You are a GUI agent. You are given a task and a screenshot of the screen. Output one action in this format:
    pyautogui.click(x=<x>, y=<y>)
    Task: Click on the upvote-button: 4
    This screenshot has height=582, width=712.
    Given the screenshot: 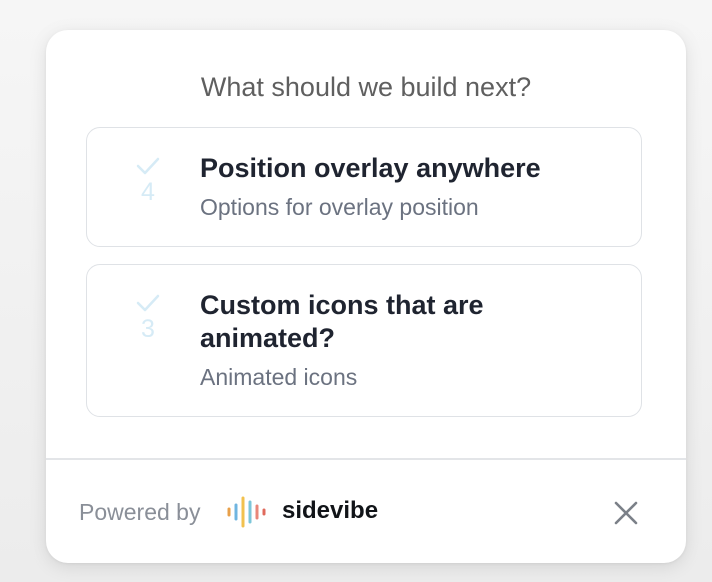 What is the action you would take?
    pyautogui.click(x=148, y=181)
    